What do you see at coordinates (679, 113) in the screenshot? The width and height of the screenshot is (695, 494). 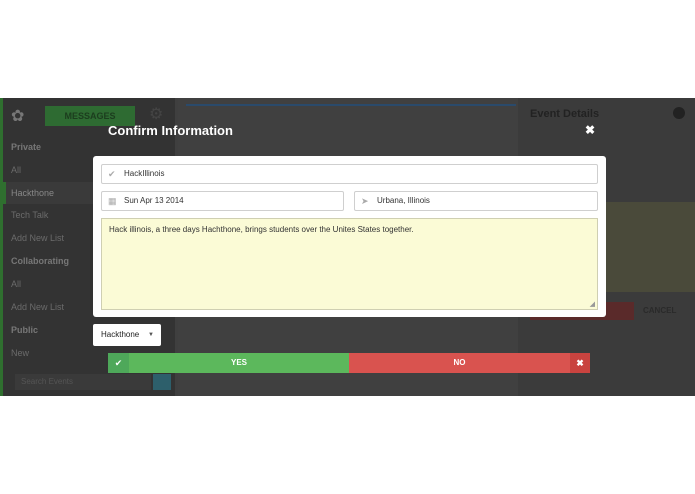 I see `next-icon` at bounding box center [679, 113].